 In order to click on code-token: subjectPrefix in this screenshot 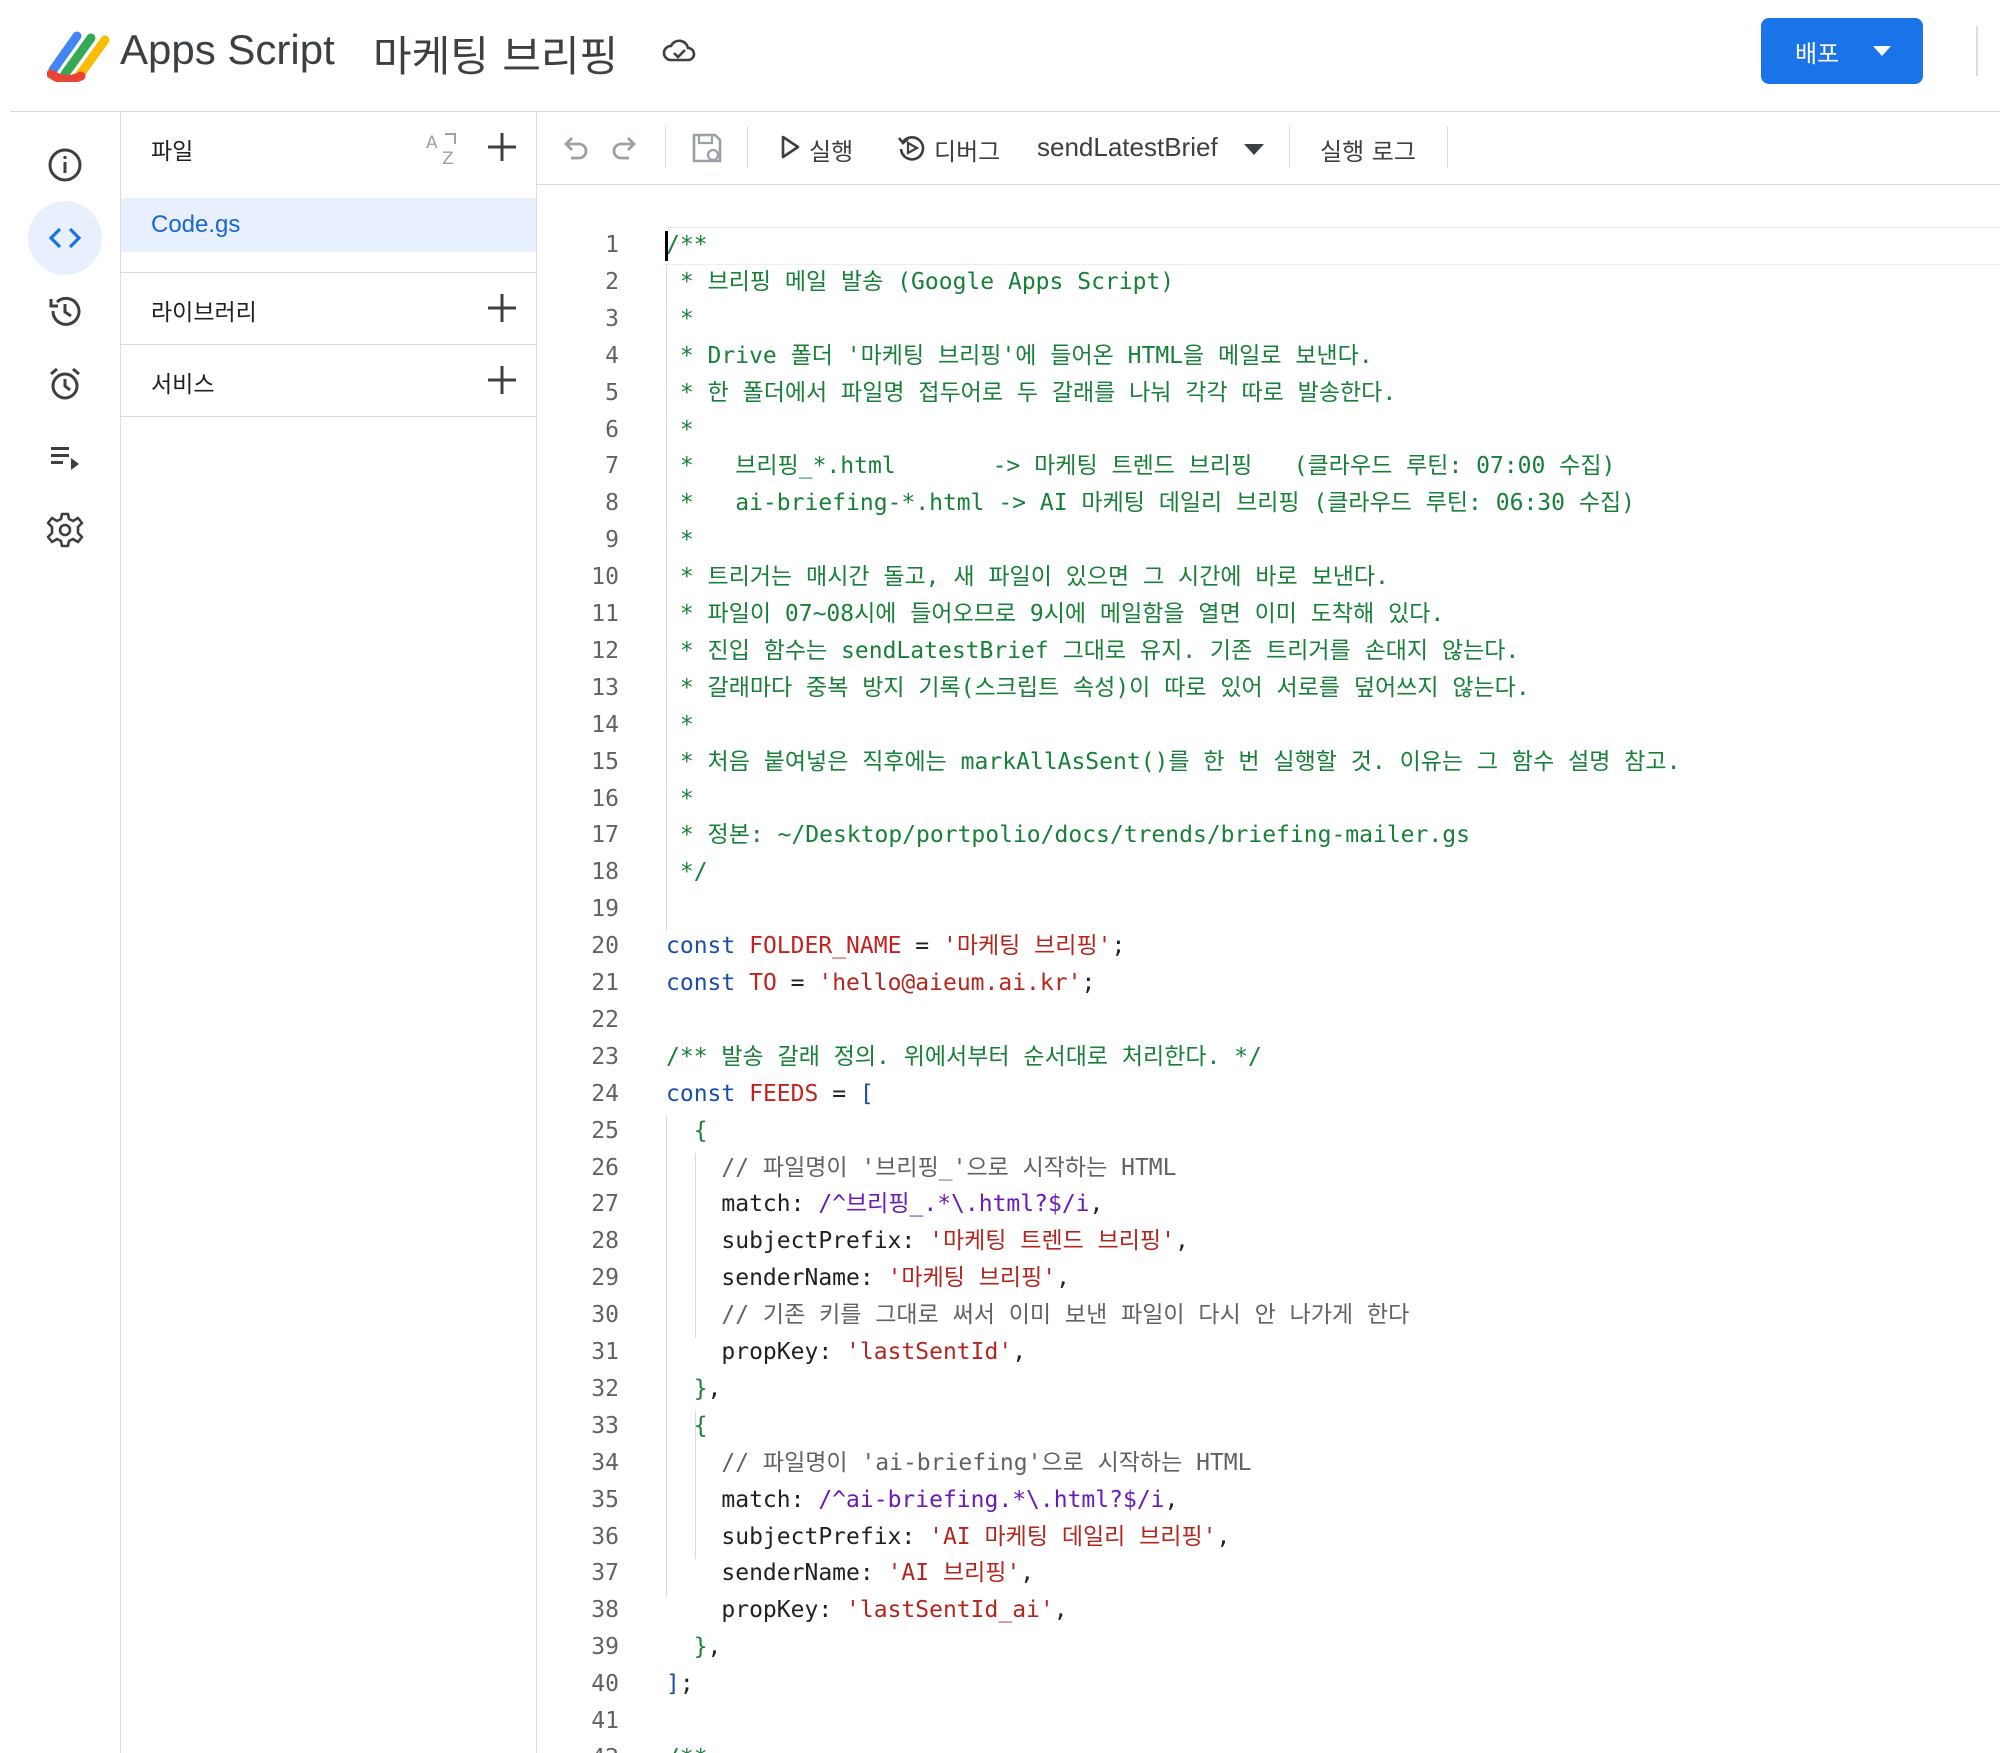, I will do `click(784, 1241)`.